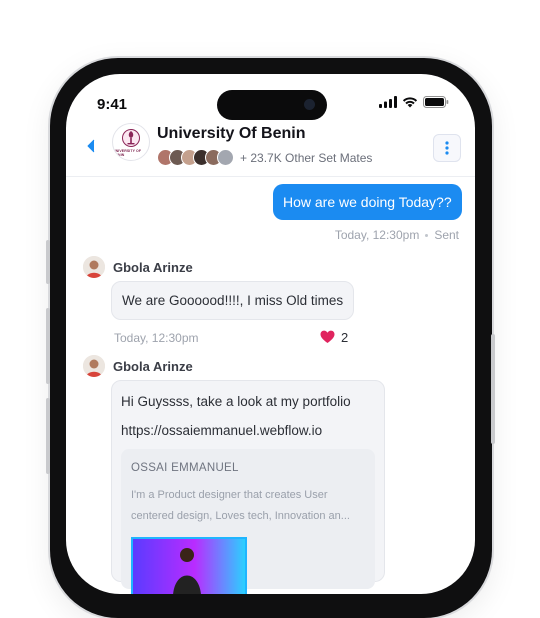 The width and height of the screenshot is (540, 618). I want to click on more-options-button, so click(447, 148).